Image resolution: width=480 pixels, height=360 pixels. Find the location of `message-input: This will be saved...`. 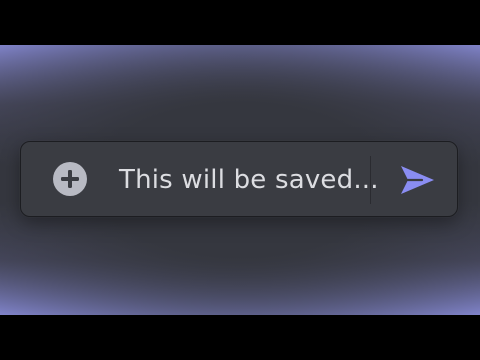

message-input: This will be saved... is located at coordinates (249, 180).